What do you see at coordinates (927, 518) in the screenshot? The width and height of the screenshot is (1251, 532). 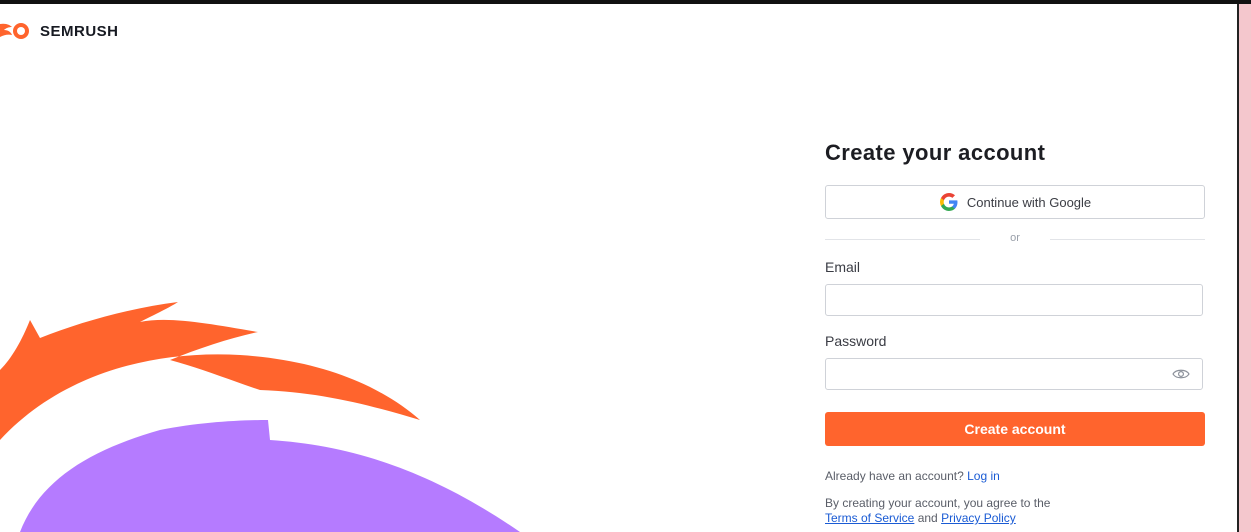 I see `terms-and: and` at bounding box center [927, 518].